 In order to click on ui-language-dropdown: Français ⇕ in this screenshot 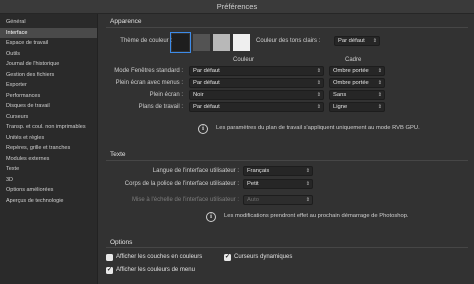, I will do `click(278, 171)`.